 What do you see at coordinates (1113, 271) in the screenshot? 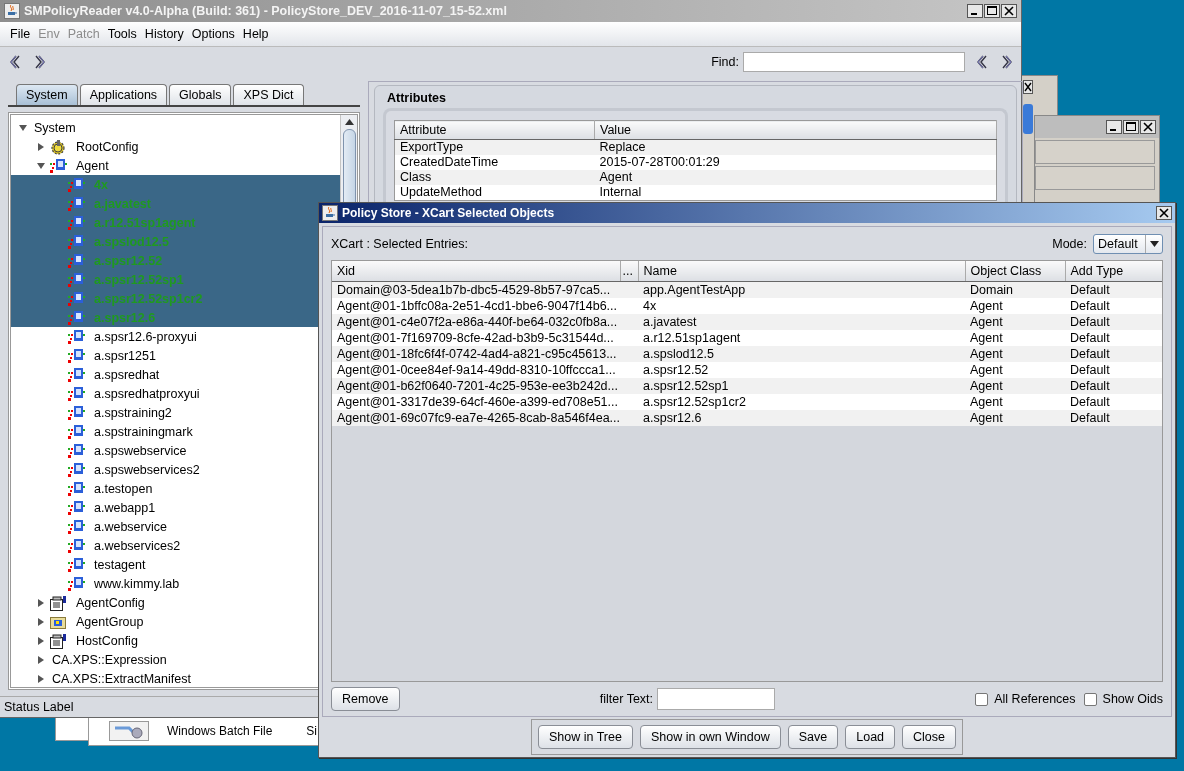
I see `column-header: Add Type` at bounding box center [1113, 271].